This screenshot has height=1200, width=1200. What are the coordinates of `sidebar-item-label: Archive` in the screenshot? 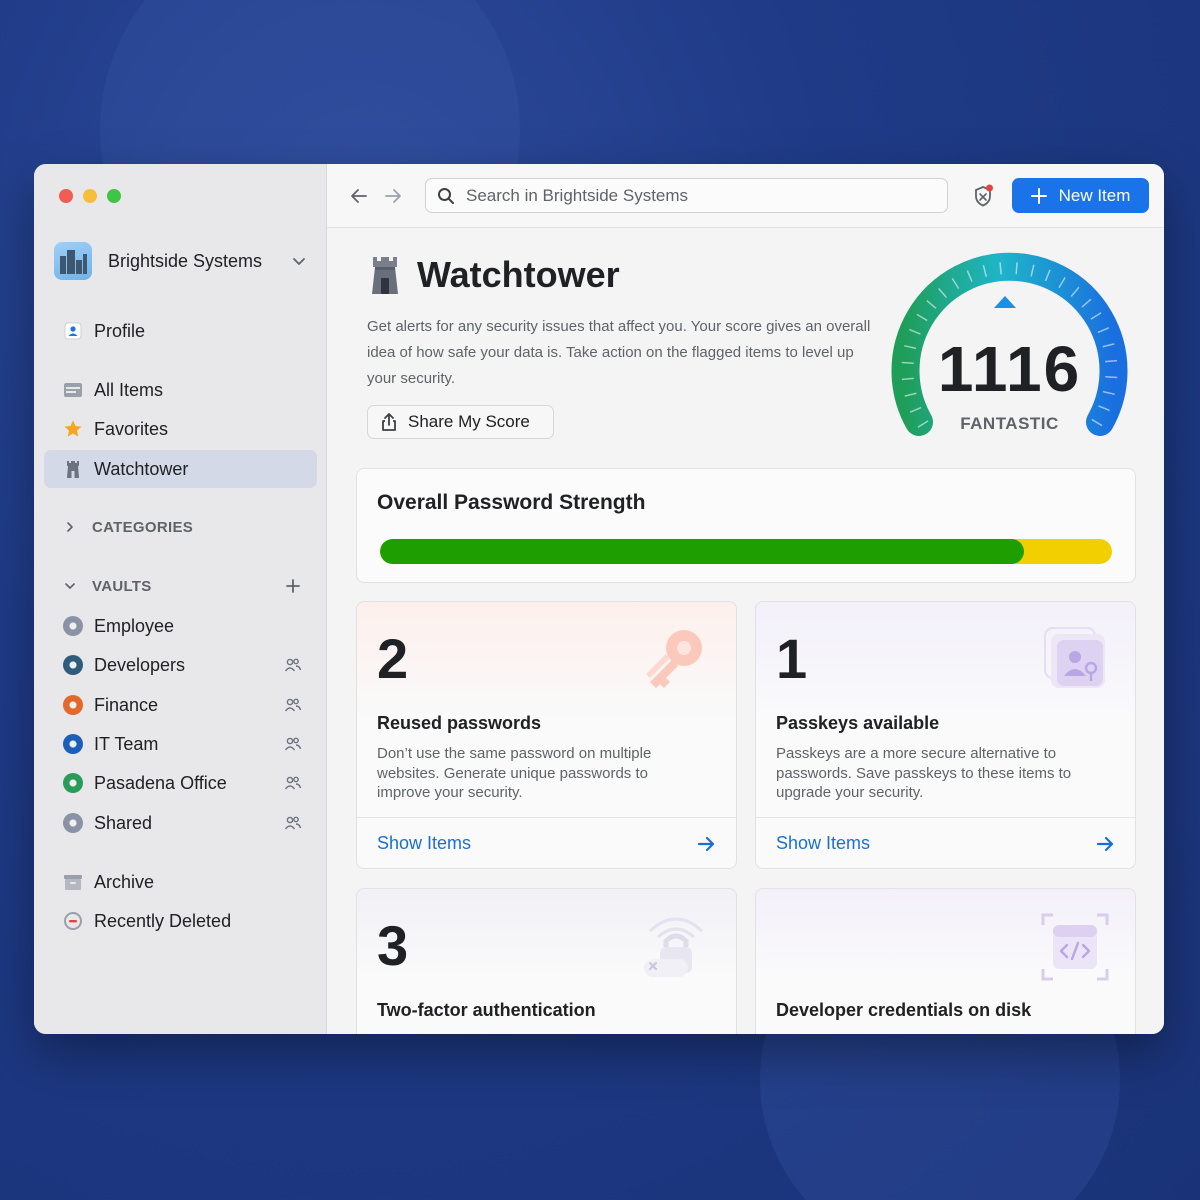 It's located at (124, 881).